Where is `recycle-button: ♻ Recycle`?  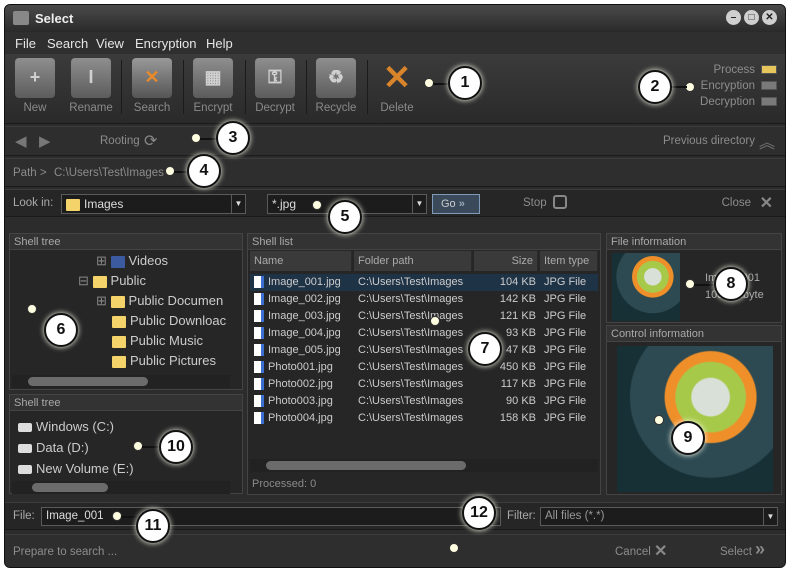
recycle-button: ♻ Recycle is located at coordinates (336, 86).